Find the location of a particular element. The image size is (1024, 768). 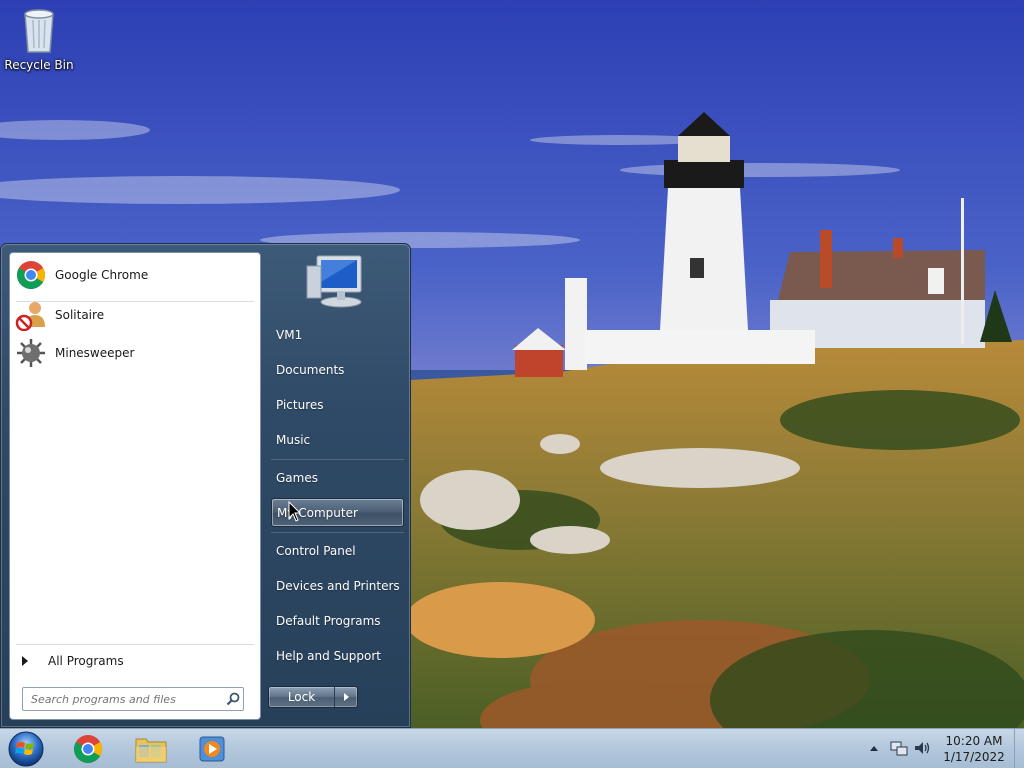

user-picture-computer-icon is located at coordinates (335, 282).